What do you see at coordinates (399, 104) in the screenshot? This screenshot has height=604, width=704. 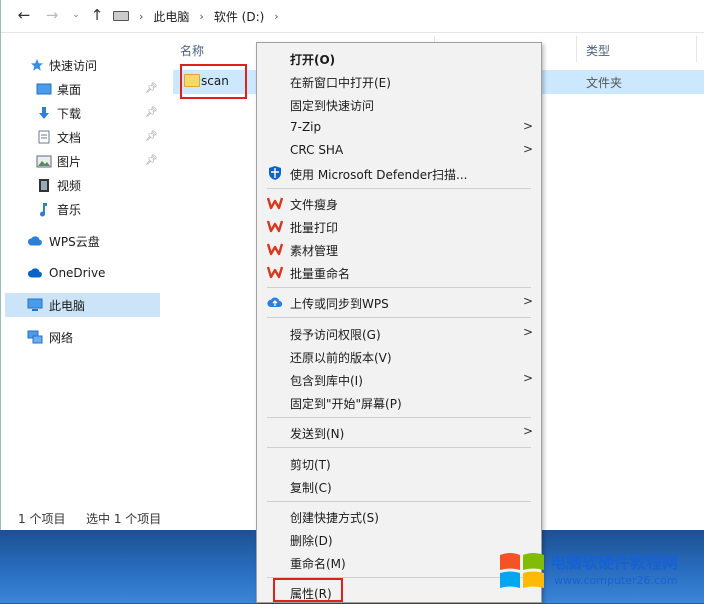 I see `menu-item-pin-quick-access: 固定到快速访问` at bounding box center [399, 104].